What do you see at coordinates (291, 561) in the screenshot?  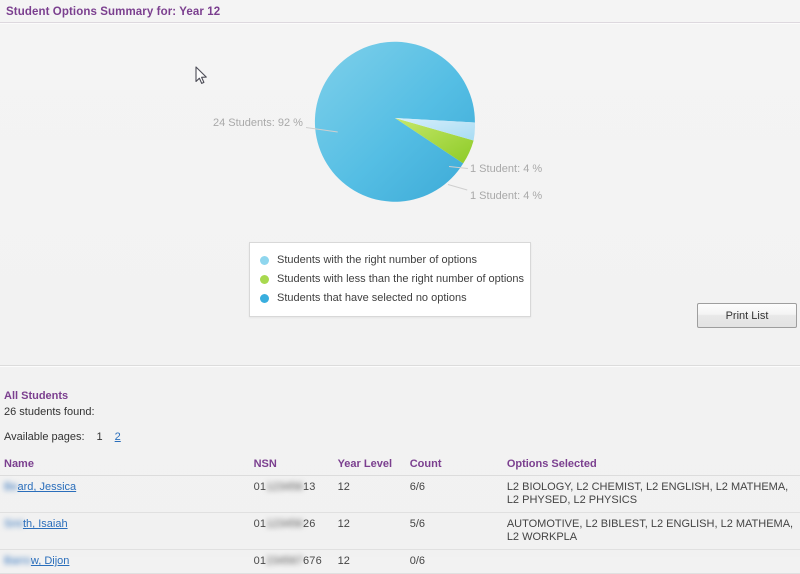 I see `cell-nsn: 01234567676` at bounding box center [291, 561].